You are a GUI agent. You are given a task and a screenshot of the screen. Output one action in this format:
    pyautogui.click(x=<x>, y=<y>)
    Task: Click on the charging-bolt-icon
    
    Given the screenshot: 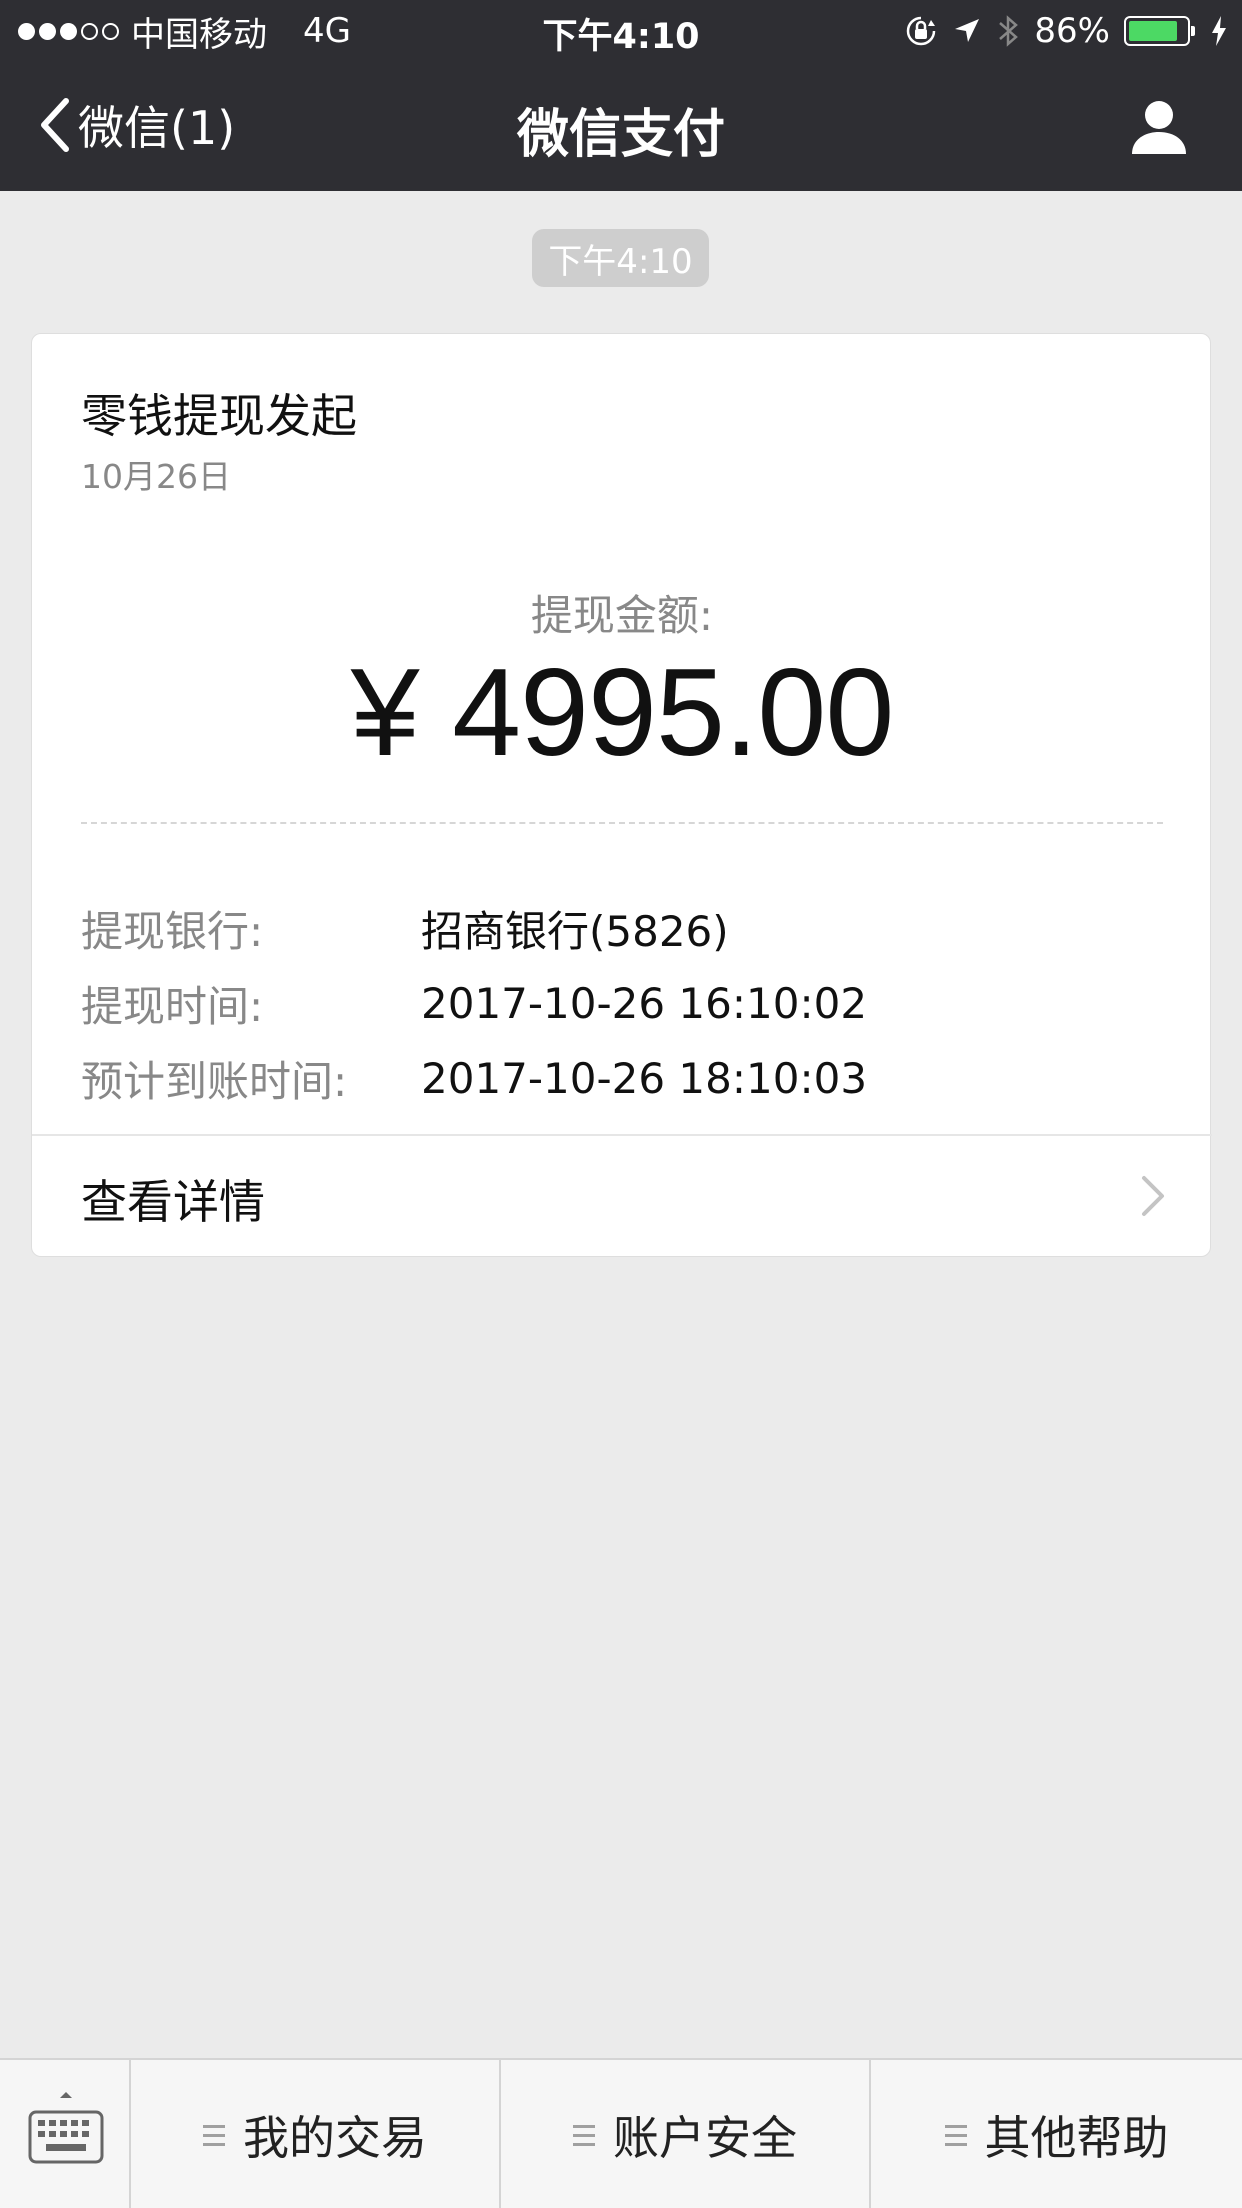 What is the action you would take?
    pyautogui.click(x=1219, y=31)
    